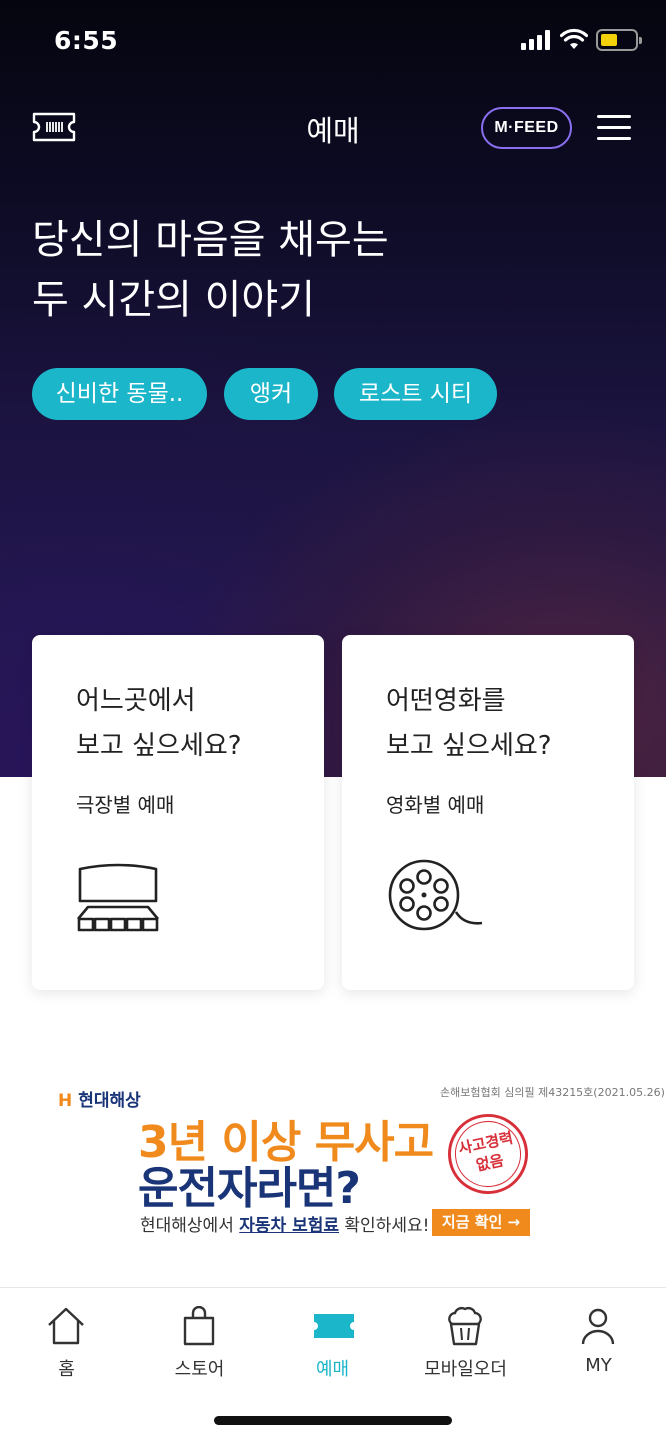 The width and height of the screenshot is (666, 1440). I want to click on ad-stamp: 사고경력 없음, so click(488, 1154).